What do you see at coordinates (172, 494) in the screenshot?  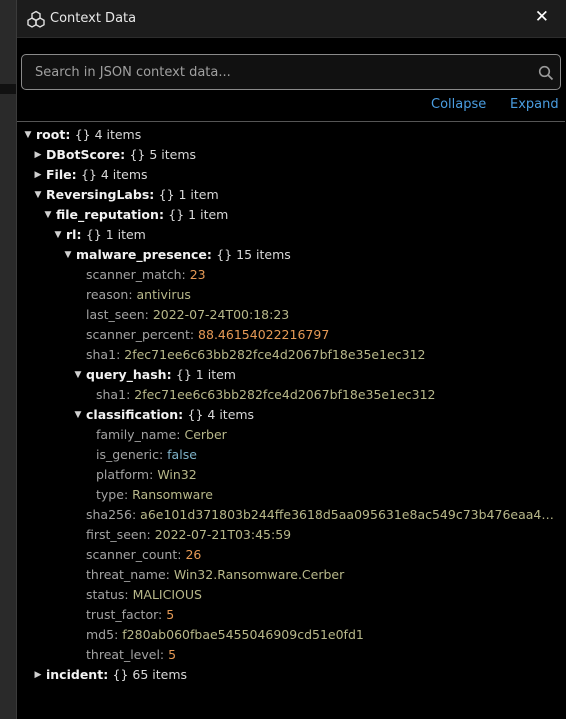 I see `tree-value: Ransomware` at bounding box center [172, 494].